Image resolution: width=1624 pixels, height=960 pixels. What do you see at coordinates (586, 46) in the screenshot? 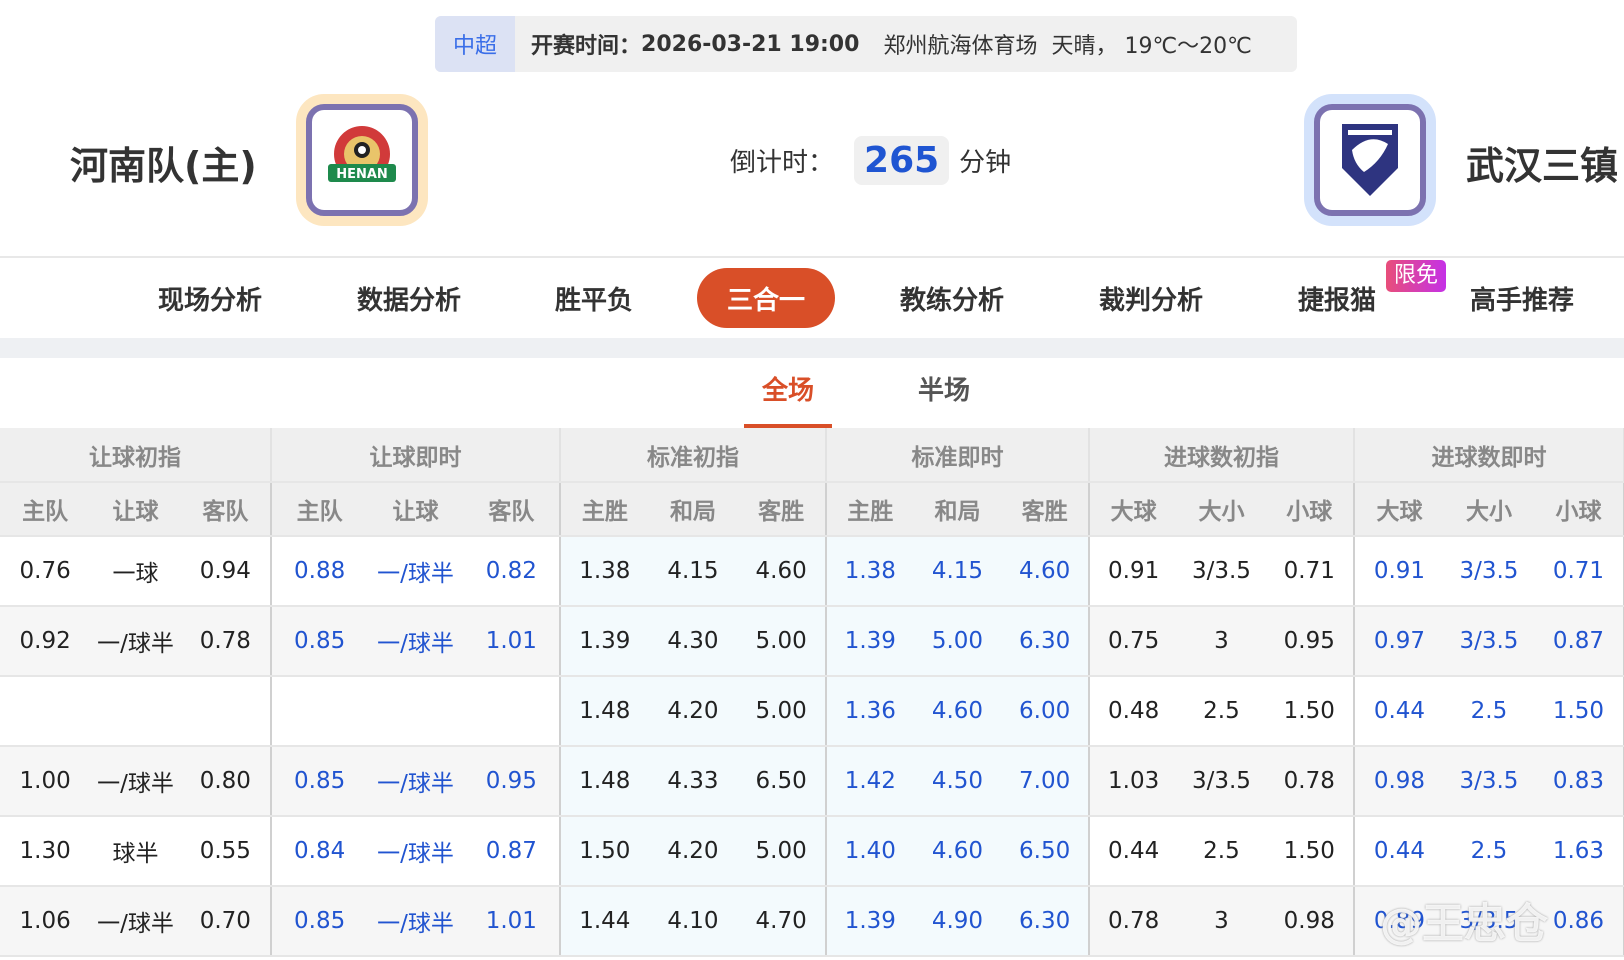
I see `kickoff-label: 开赛时间：` at bounding box center [586, 46].